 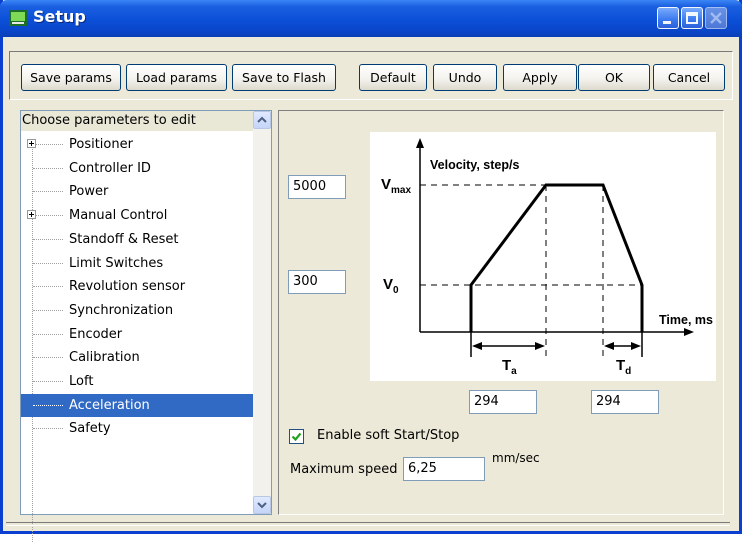 What do you see at coordinates (516, 458) in the screenshot?
I see `max-speed-unit: mm/sec` at bounding box center [516, 458].